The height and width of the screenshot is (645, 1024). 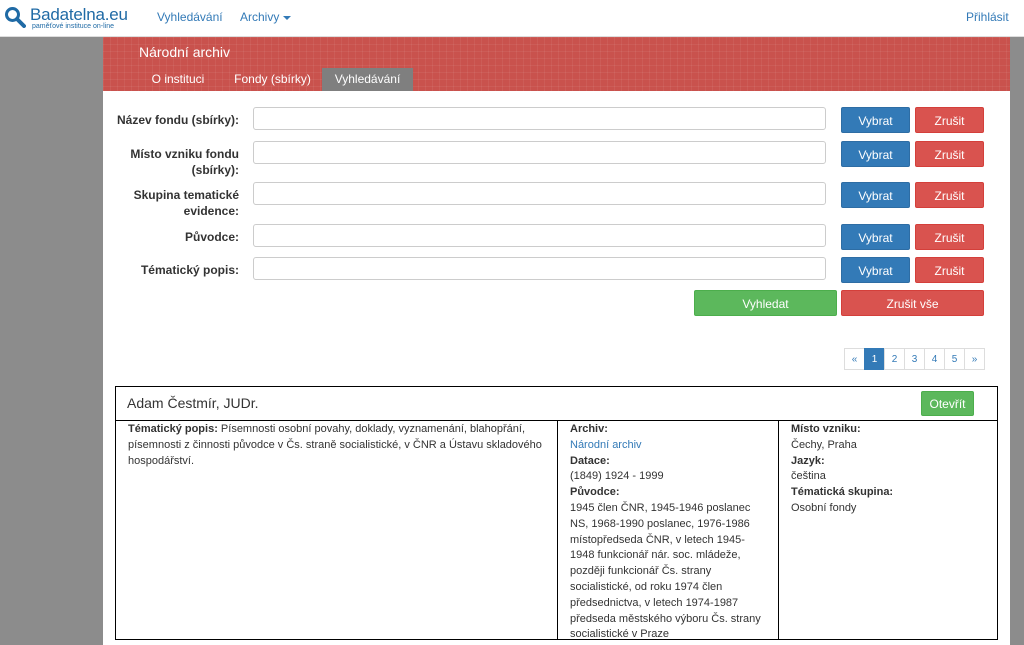 I want to click on tab-search: Vyhledávání, so click(x=367, y=79).